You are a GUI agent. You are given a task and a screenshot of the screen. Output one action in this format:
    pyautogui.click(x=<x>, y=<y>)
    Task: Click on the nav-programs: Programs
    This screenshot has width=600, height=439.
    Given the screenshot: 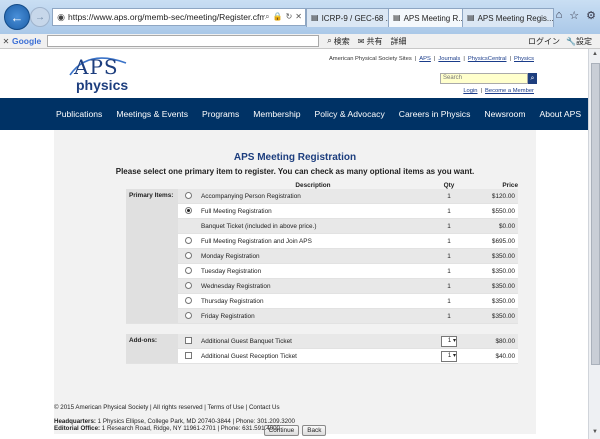 What is the action you would take?
    pyautogui.click(x=220, y=114)
    